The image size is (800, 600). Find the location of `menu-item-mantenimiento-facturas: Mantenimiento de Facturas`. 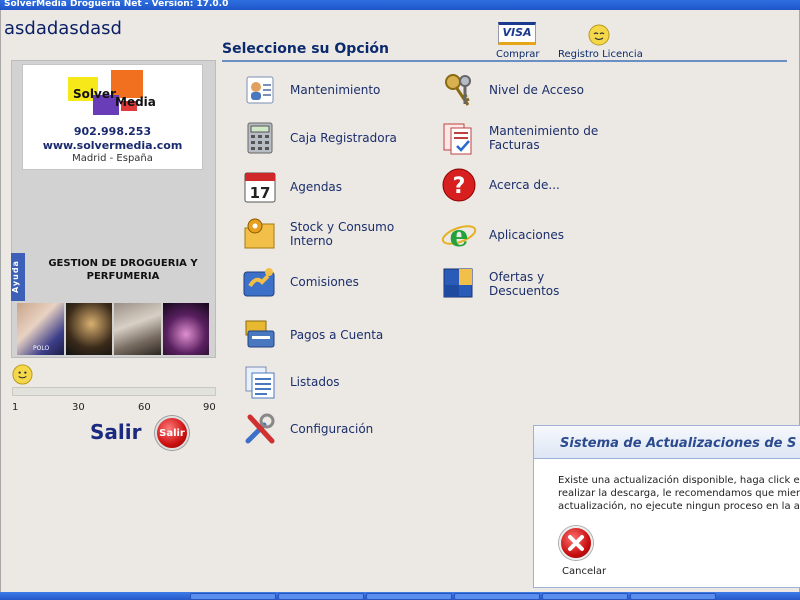

menu-item-mantenimiento-facturas: Mantenimiento de Facturas is located at coordinates (525, 138).